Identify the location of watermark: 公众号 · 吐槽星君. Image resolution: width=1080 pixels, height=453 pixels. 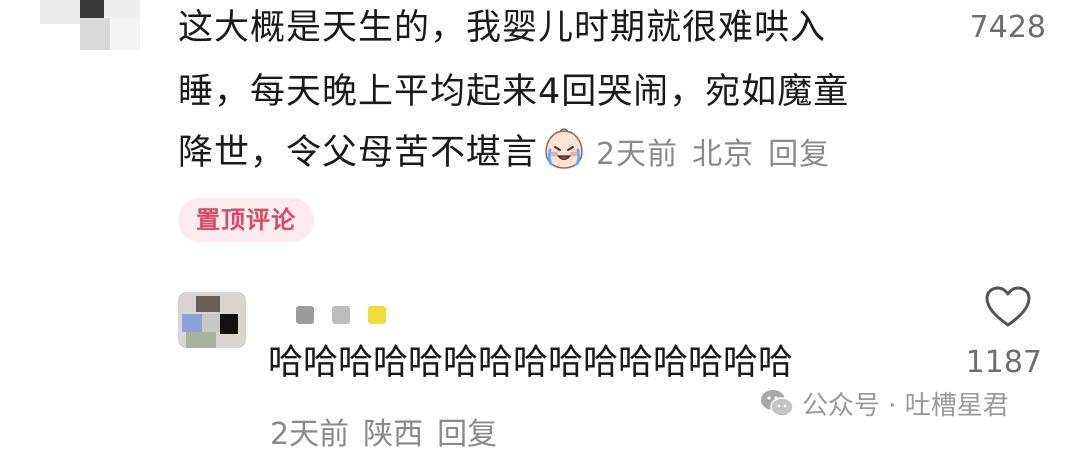
(884, 403).